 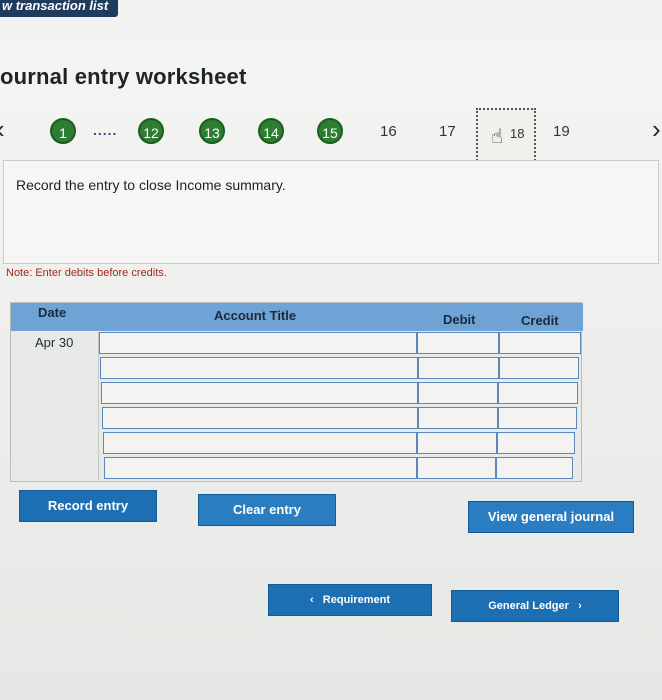 I want to click on column-account-title: Account Title, so click(x=255, y=315).